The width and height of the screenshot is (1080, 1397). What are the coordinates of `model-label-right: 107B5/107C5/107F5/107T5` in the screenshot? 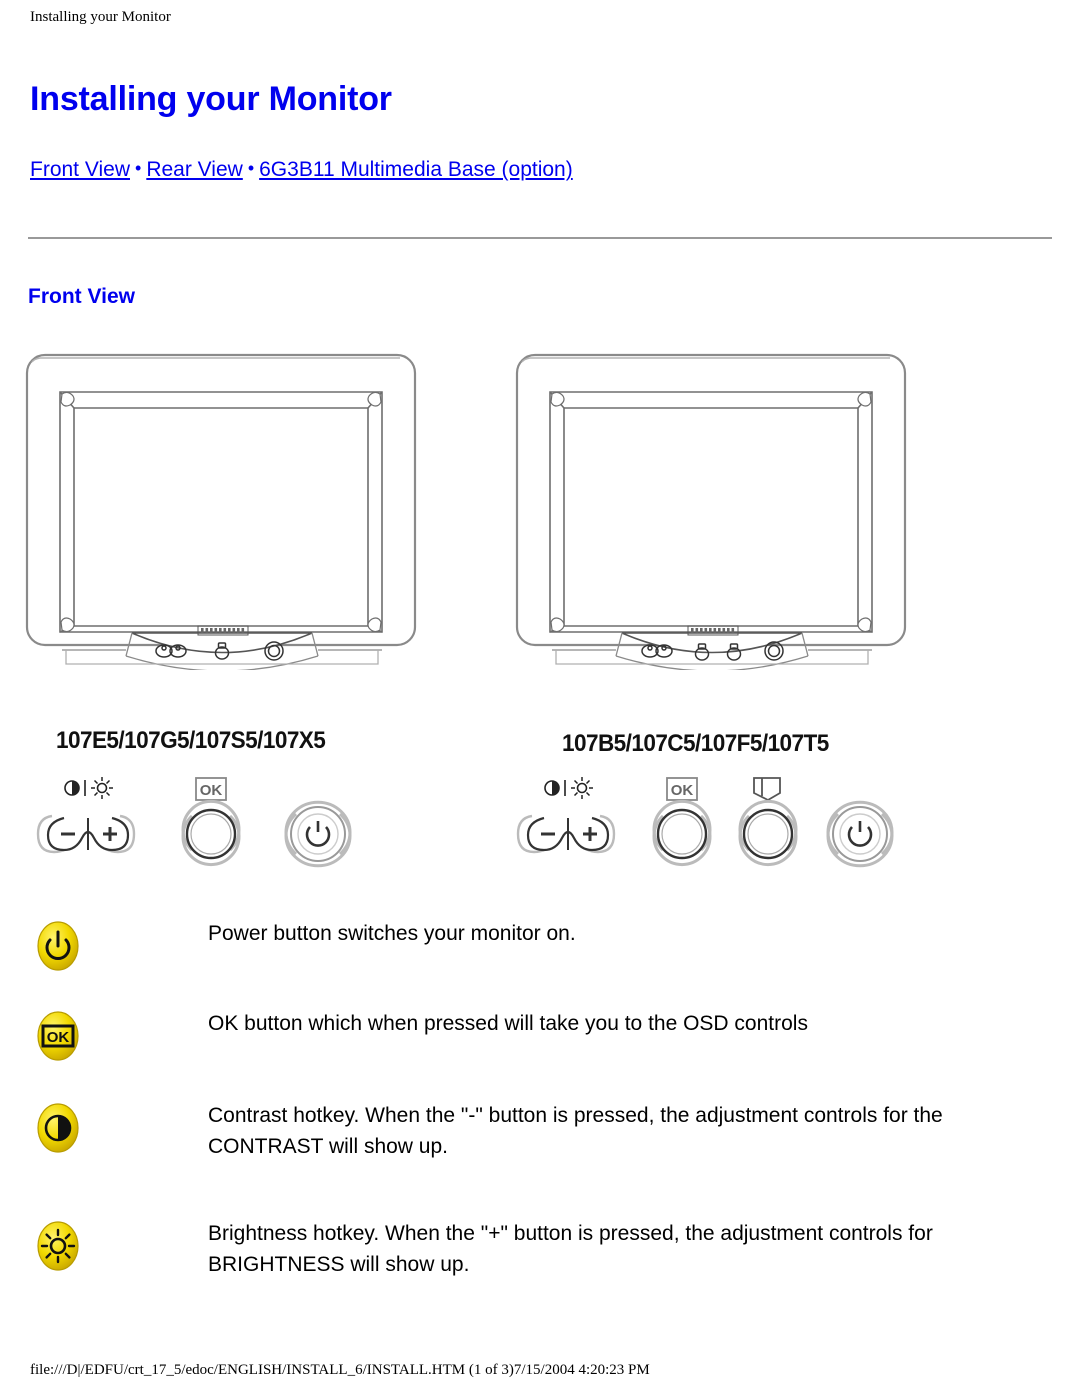 It's located at (695, 743).